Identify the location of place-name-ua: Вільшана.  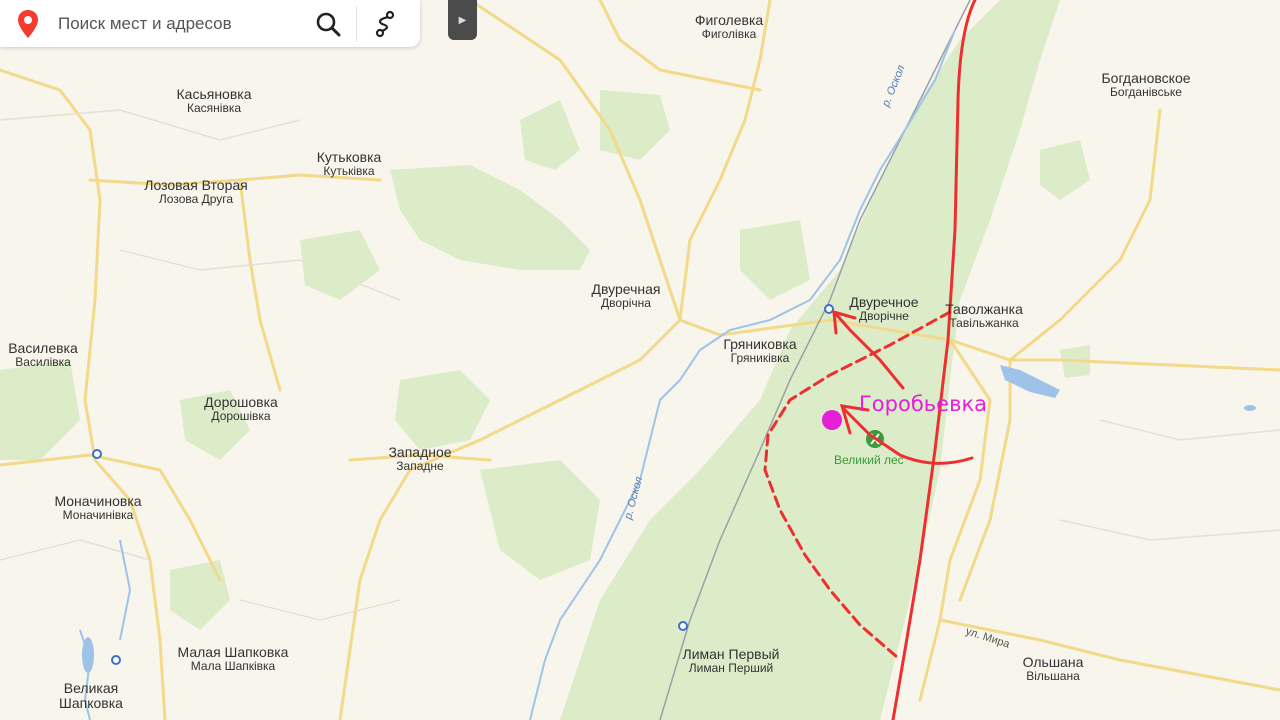
(1053, 676).